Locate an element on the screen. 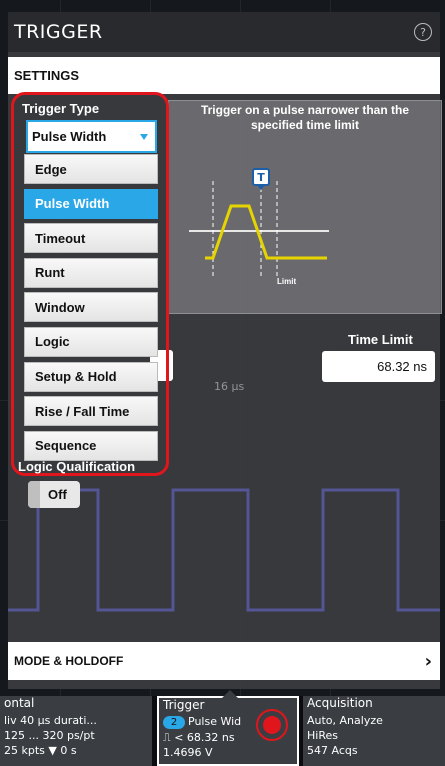  chevron-right-icon: › is located at coordinates (428, 661).